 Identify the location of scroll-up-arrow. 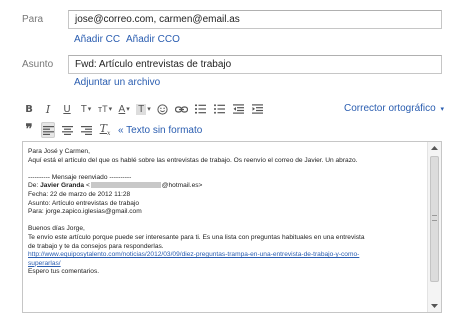
(434, 148).